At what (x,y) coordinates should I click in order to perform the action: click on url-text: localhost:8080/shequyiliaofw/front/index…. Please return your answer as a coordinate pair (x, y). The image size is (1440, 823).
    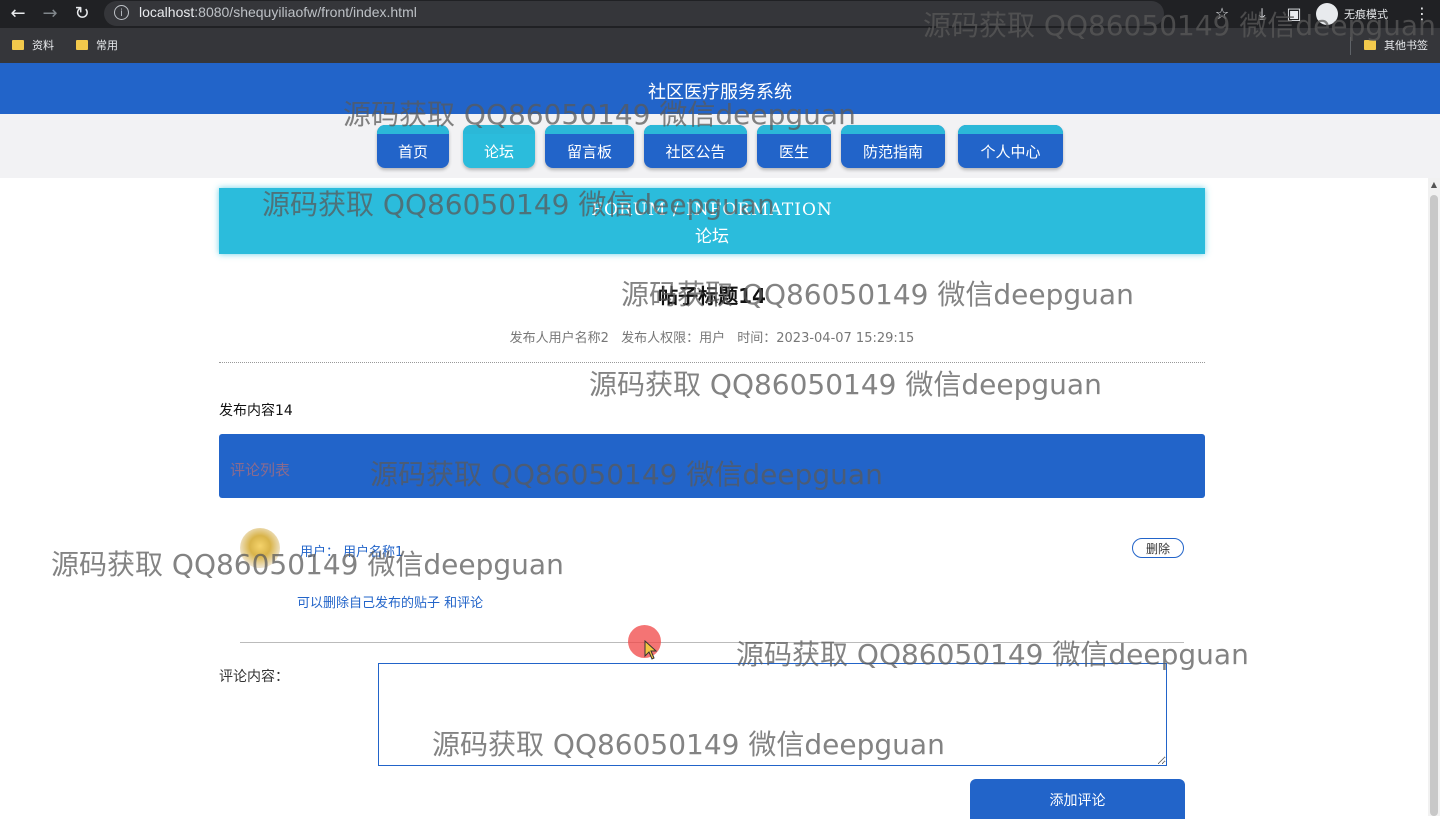
    Looking at the image, I should click on (278, 12).